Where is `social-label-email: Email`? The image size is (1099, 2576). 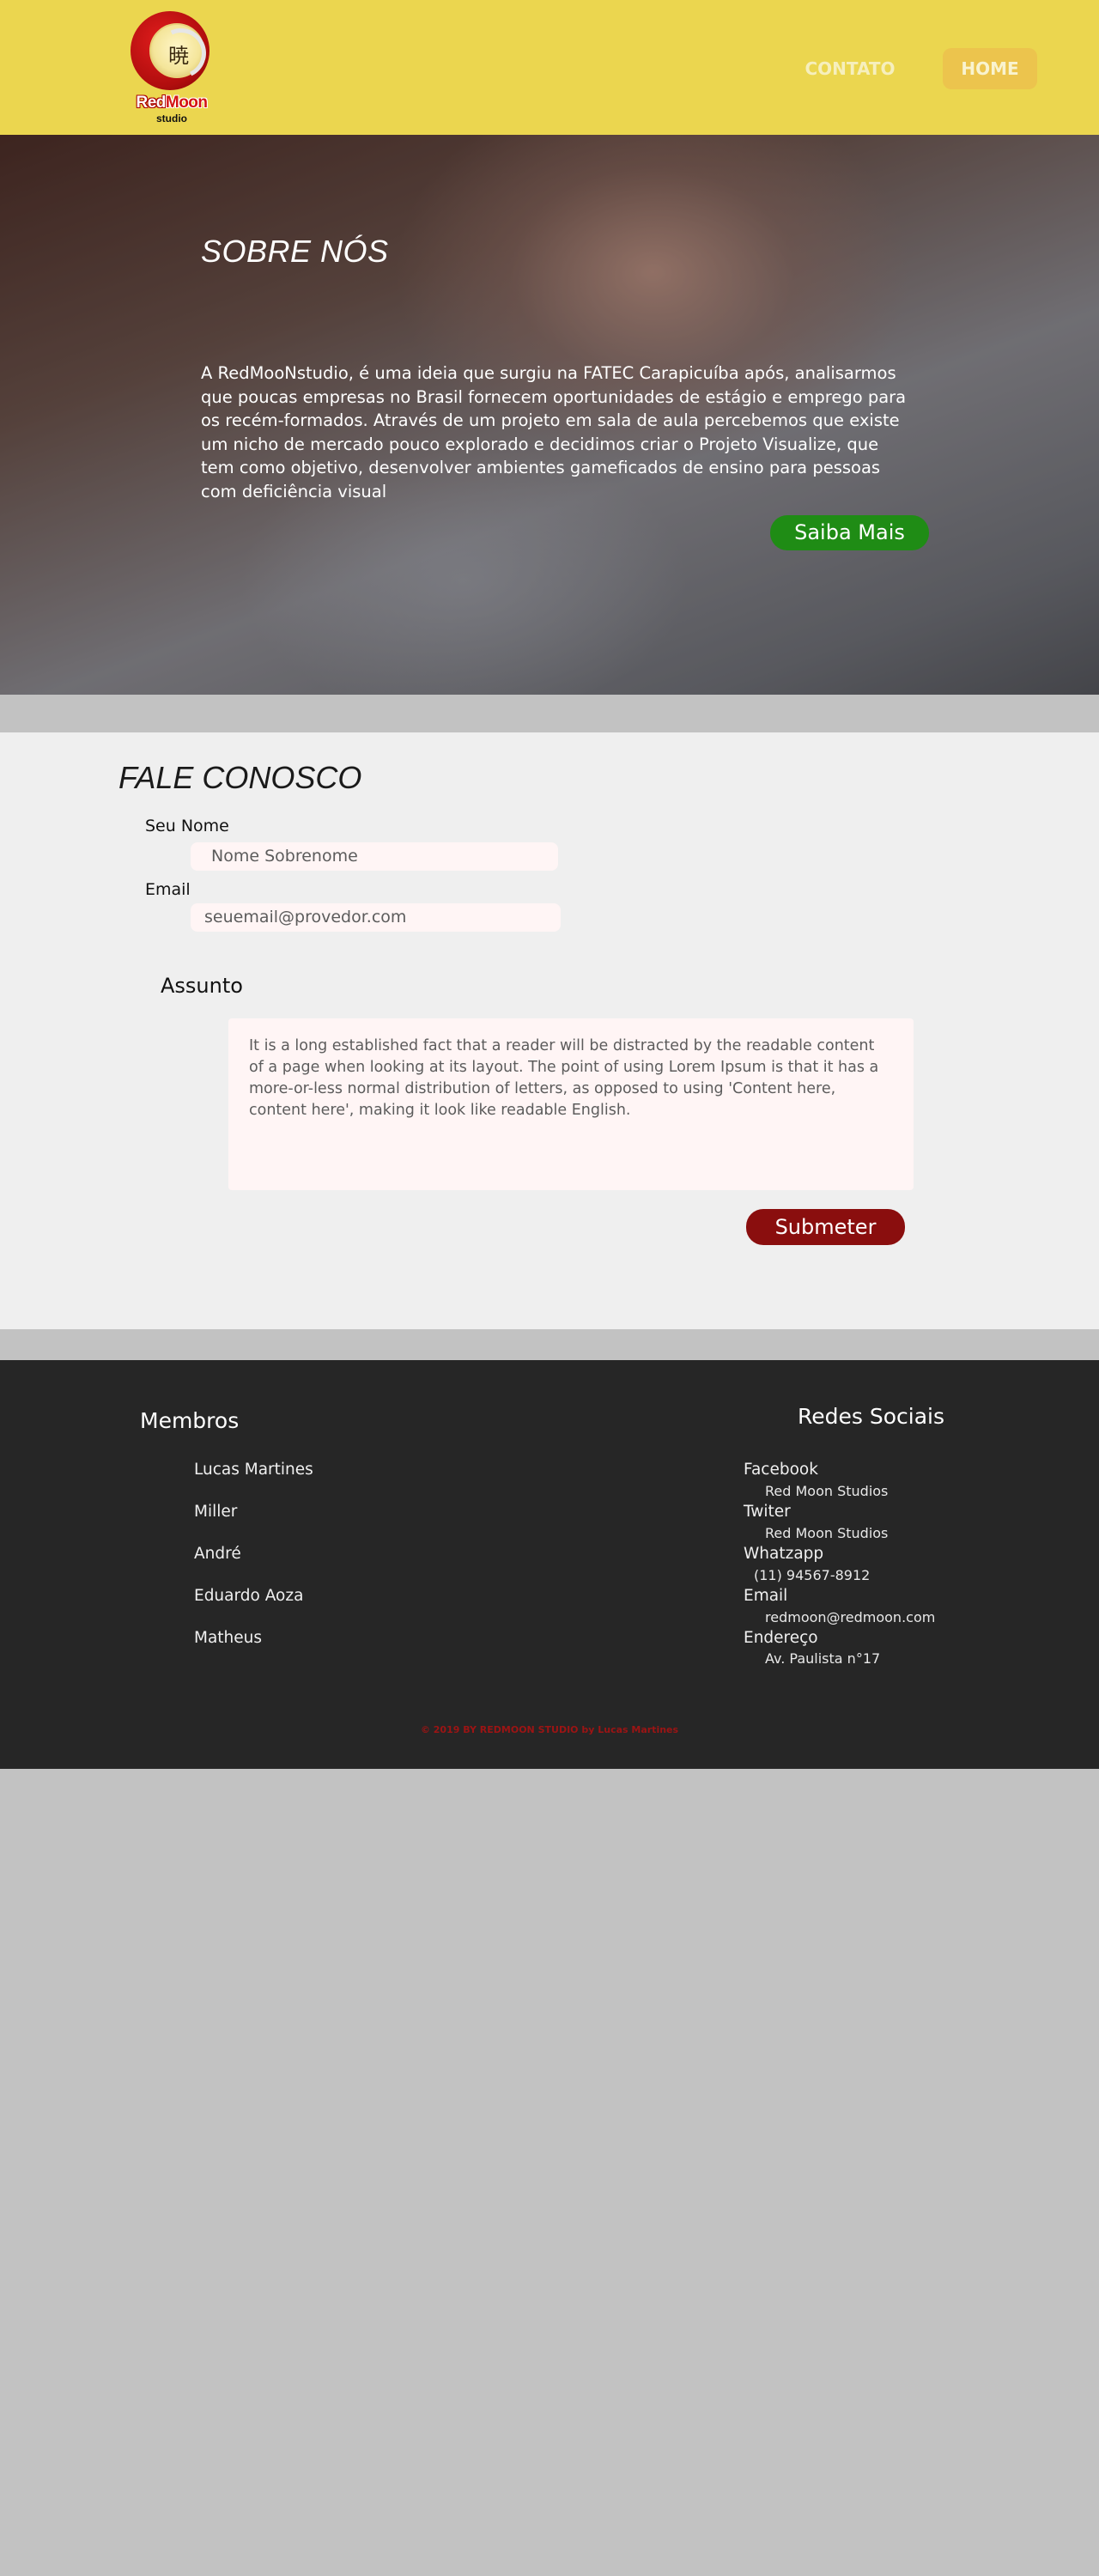
social-label-email: Email is located at coordinates (766, 1596).